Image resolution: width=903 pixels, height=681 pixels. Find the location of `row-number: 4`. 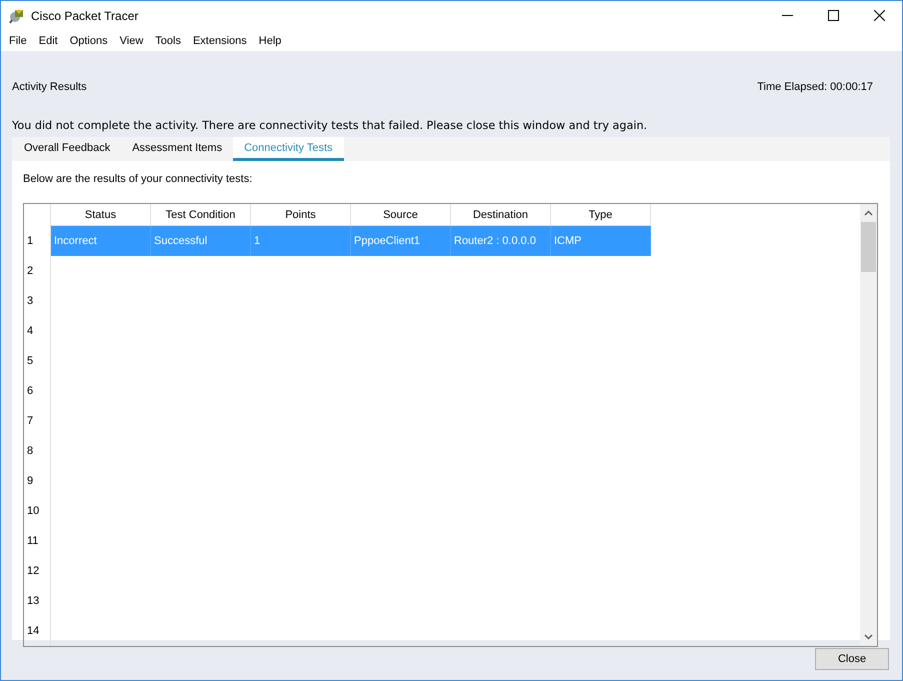

row-number: 4 is located at coordinates (30, 331).